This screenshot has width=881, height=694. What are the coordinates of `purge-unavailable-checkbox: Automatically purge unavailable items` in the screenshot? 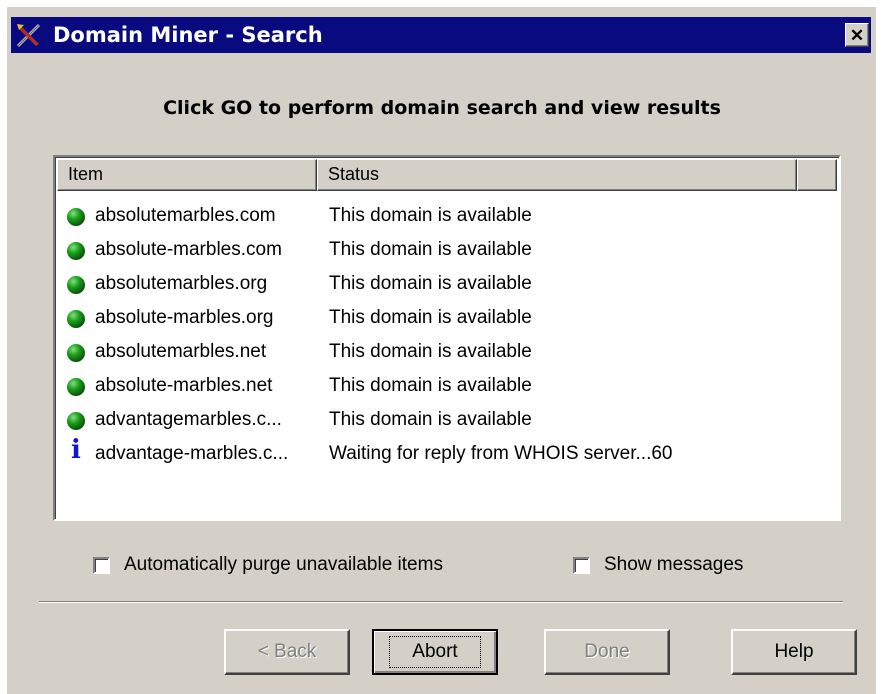 It's located at (268, 565).